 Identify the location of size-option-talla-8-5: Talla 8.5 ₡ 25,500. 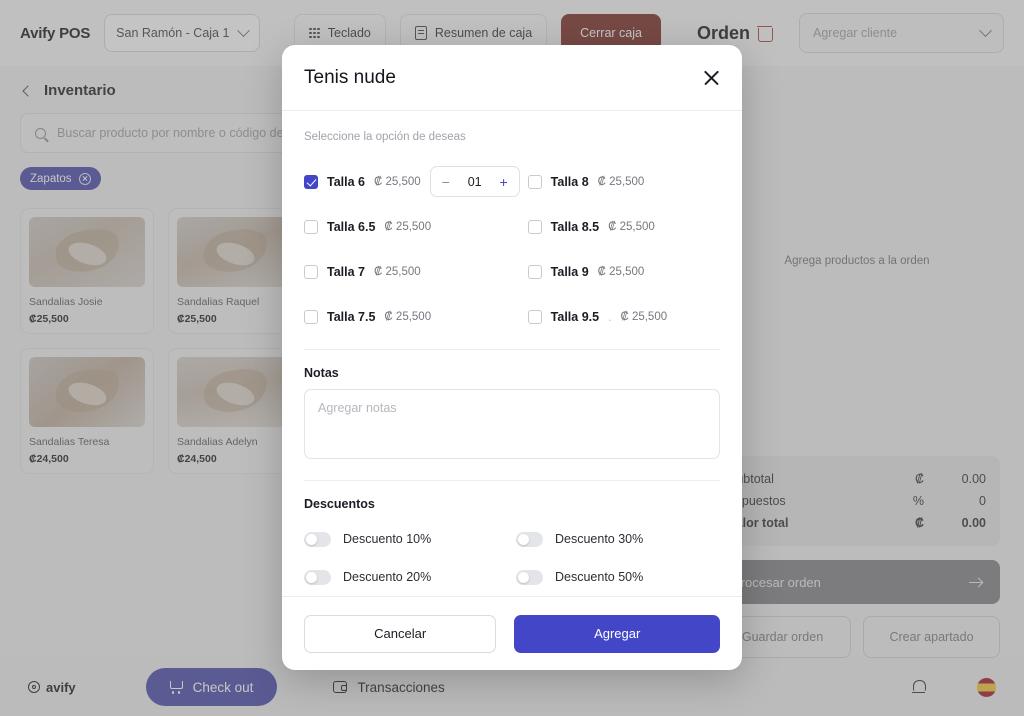
(623, 226).